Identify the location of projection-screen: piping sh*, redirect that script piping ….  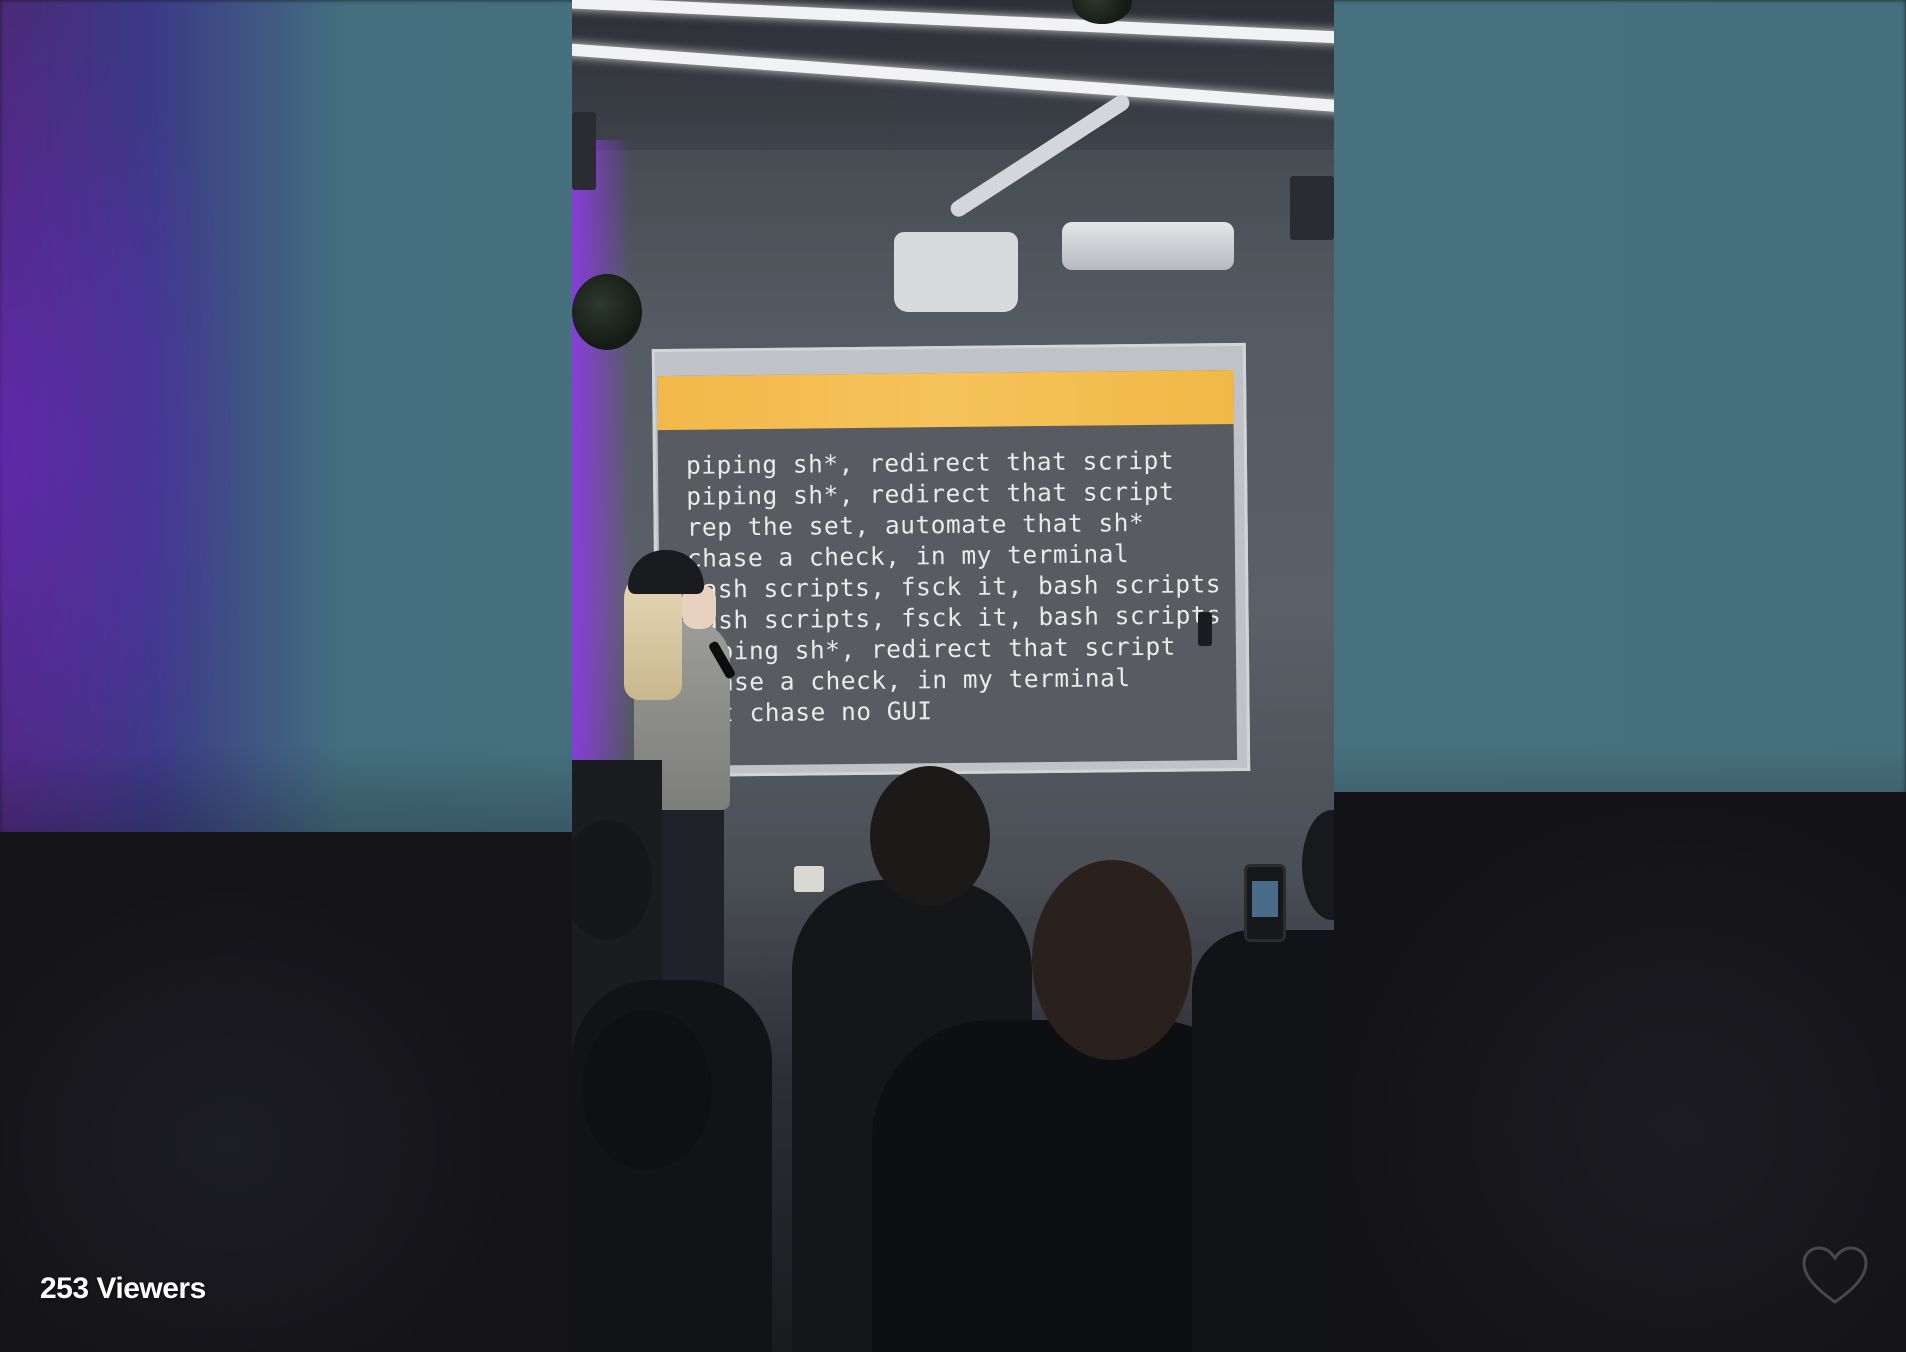
(951, 560).